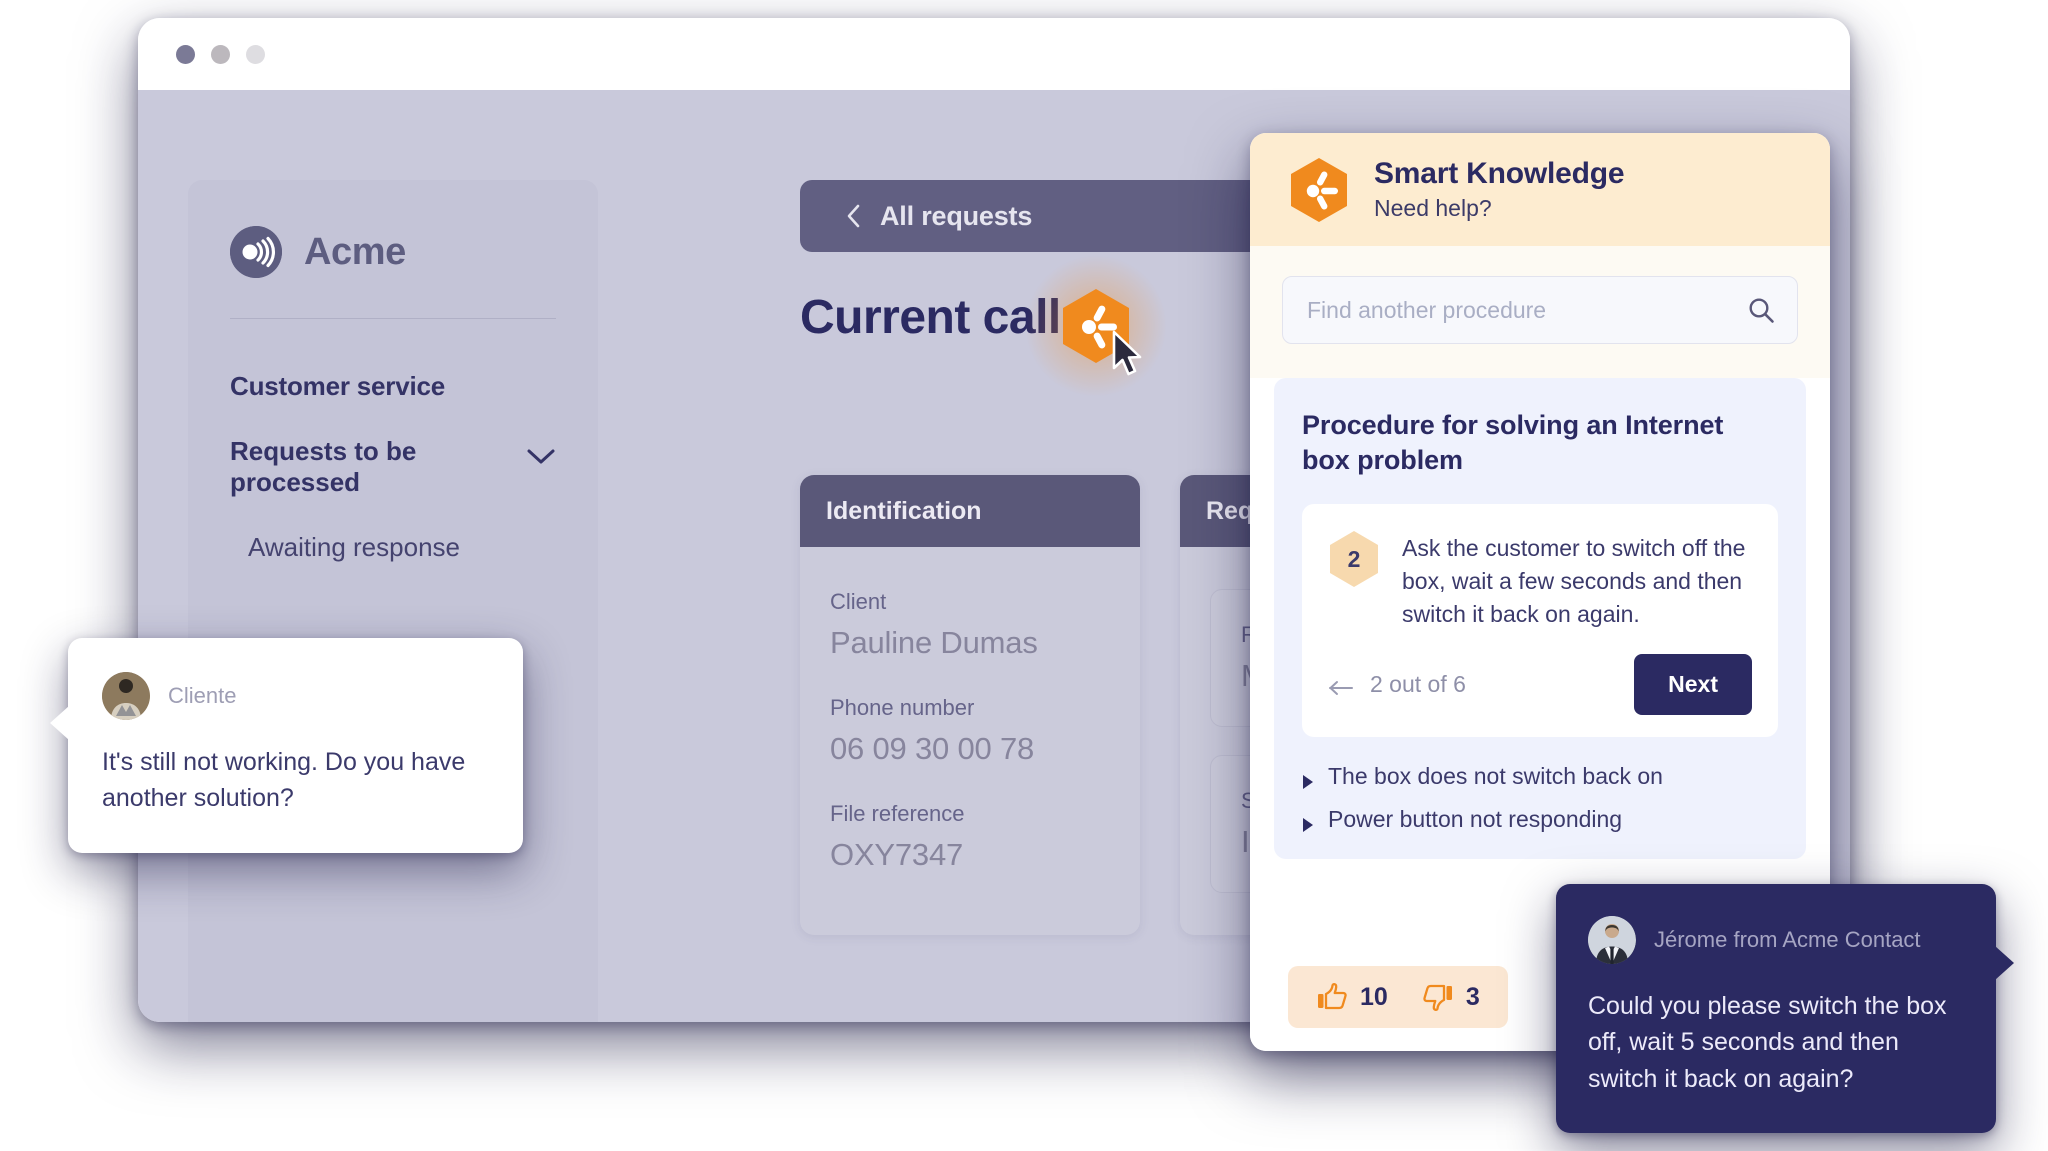  What do you see at coordinates (1472, 996) in the screenshot?
I see `thumbs-down-count: 3` at bounding box center [1472, 996].